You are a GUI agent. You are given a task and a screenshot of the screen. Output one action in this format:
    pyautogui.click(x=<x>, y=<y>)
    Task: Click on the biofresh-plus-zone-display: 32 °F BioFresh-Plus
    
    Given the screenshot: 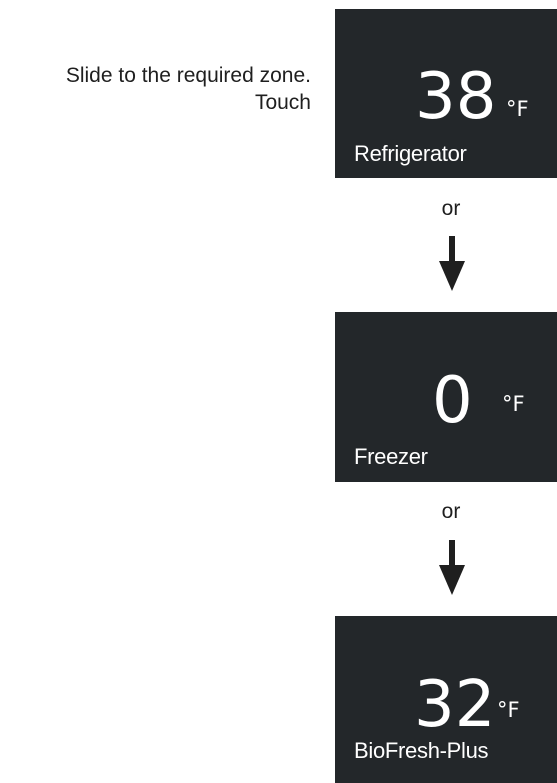 What is the action you would take?
    pyautogui.click(x=446, y=699)
    